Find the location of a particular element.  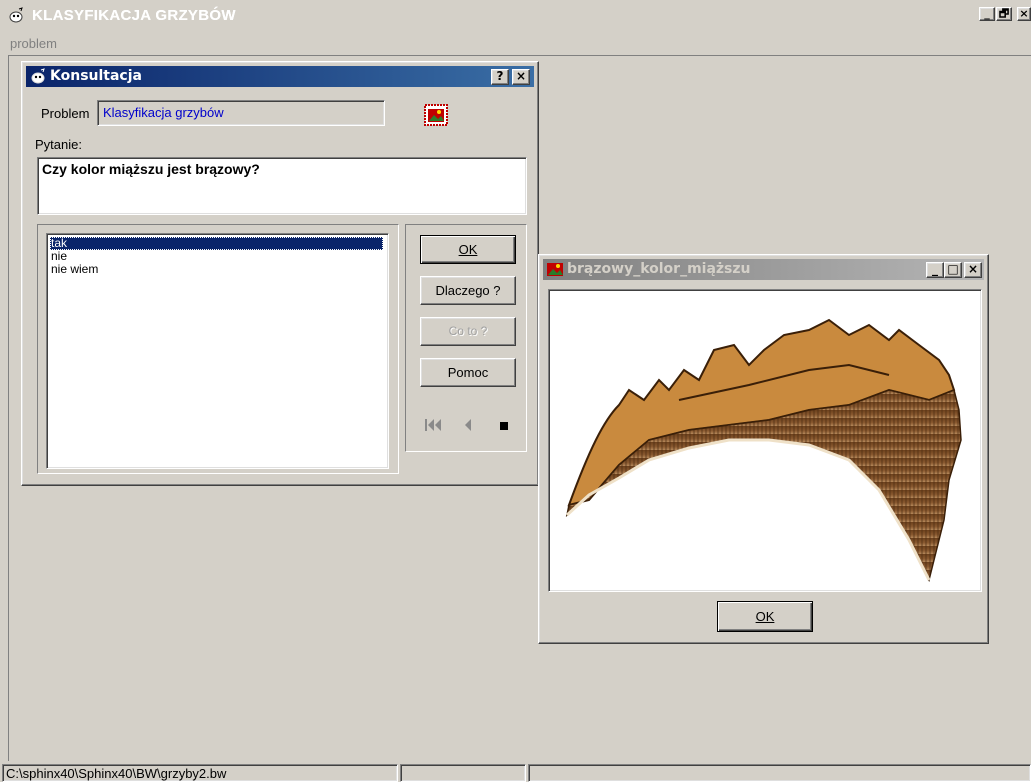

image-ok-button-label: OK is located at coordinates (765, 616).